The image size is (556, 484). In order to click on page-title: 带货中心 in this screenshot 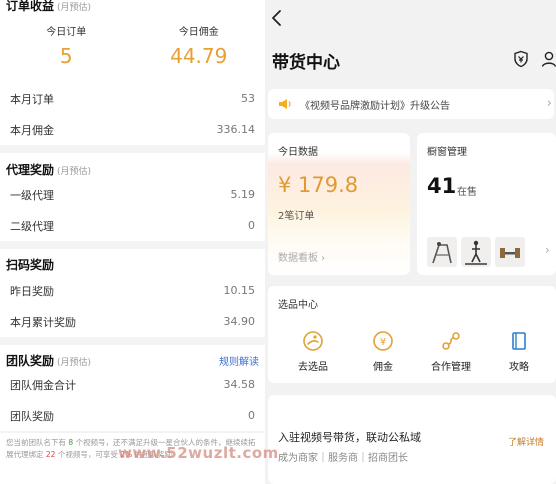, I will do `click(306, 63)`.